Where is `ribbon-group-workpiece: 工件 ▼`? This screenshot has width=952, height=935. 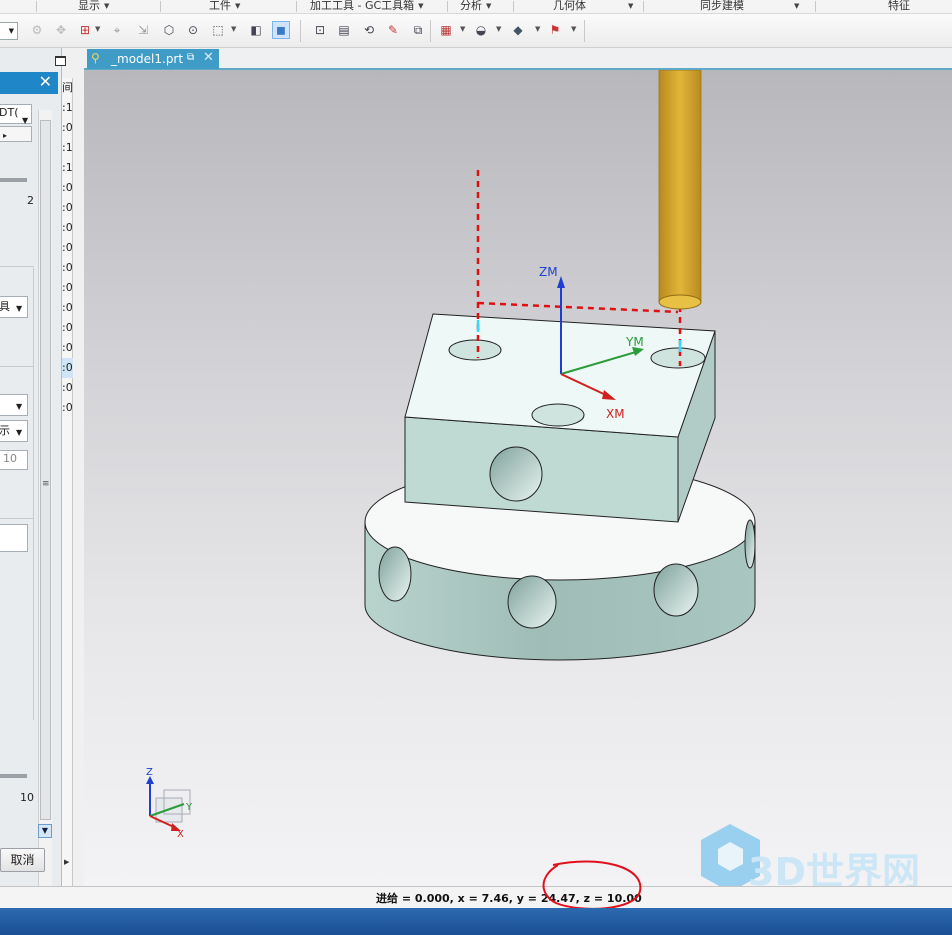
ribbon-group-workpiece: 工件 ▼ is located at coordinates (224, 7).